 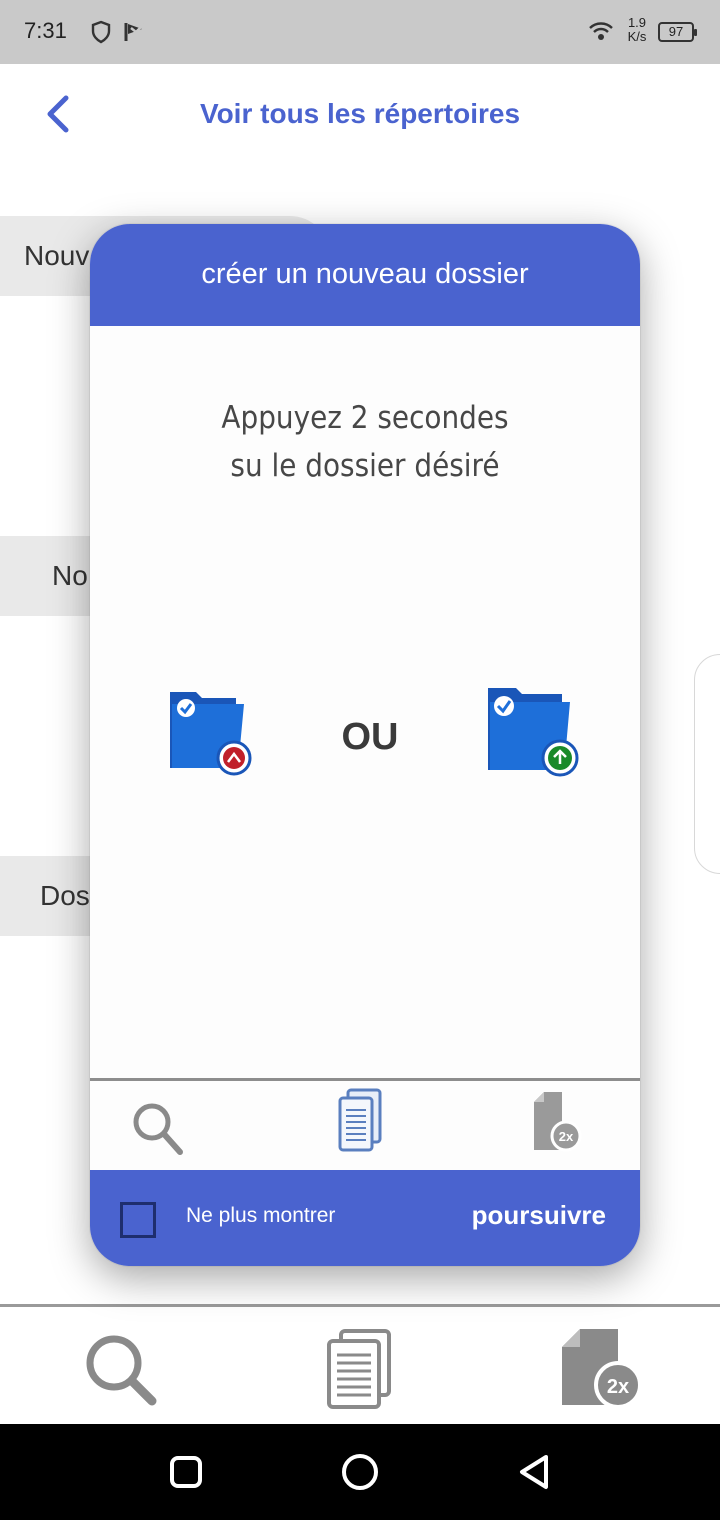 I want to click on side-drawer-handle, so click(x=707, y=764).